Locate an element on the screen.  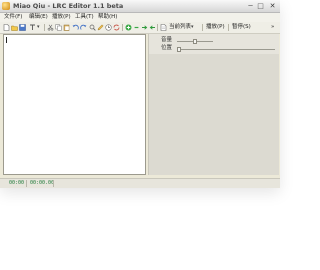
menu-bar: 文件(F) 编辑(E) 播放(P) 工具(T) 帮助(H) is located at coordinates (140, 17).